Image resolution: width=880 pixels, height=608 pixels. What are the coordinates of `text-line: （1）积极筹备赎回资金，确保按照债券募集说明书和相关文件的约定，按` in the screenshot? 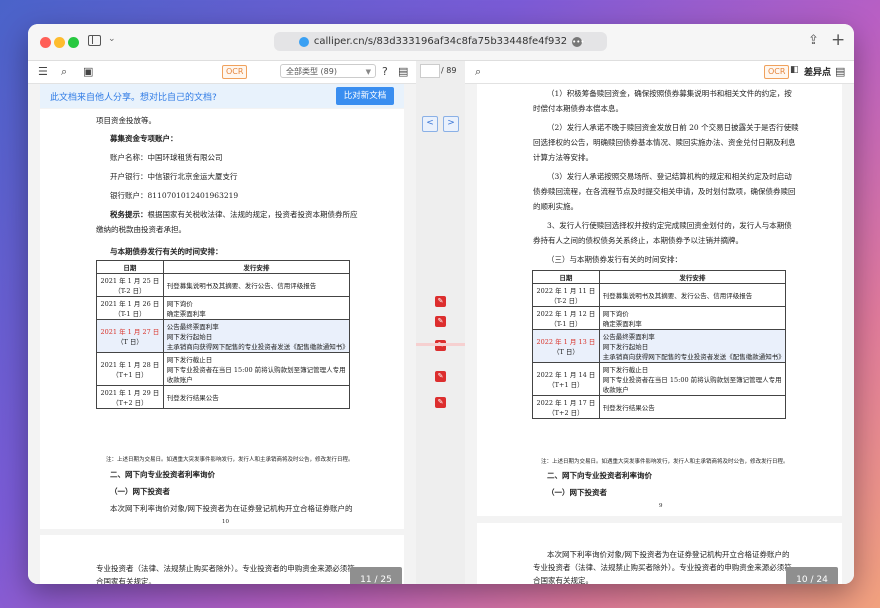 It's located at (669, 93).